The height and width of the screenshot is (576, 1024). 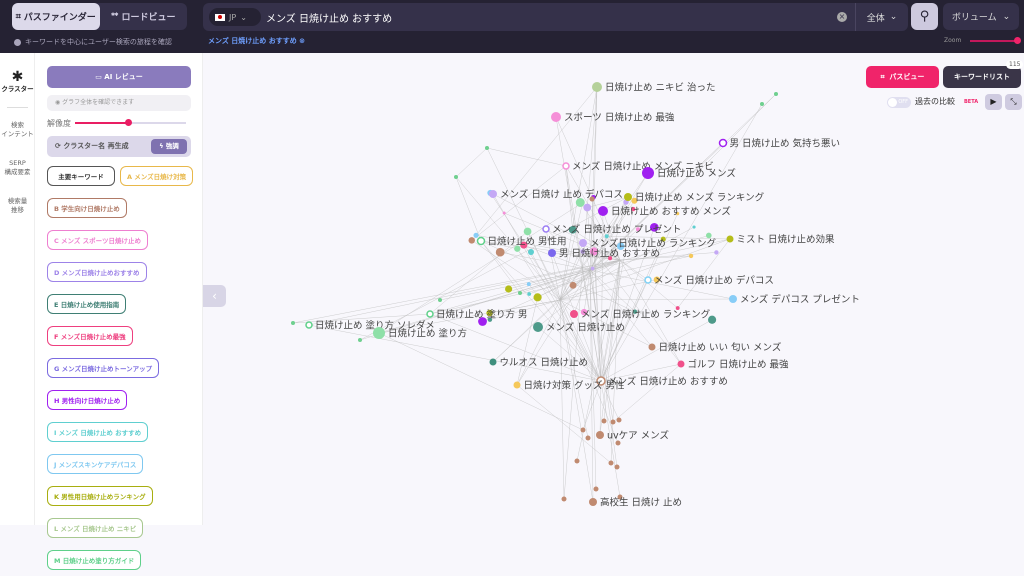 What do you see at coordinates (696, 174) in the screenshot?
I see `graph-node-label: 日焼け止め メンズ` at bounding box center [696, 174].